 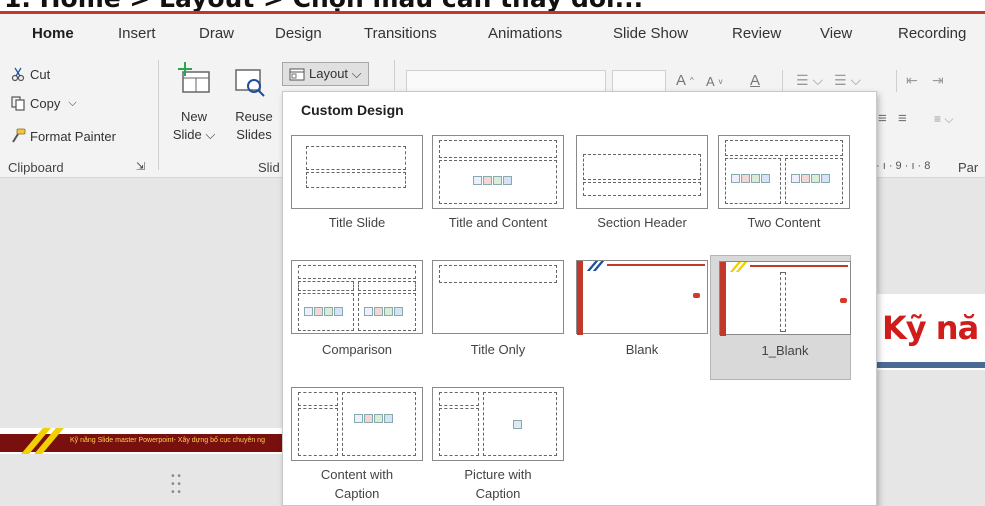 What do you see at coordinates (650, 33) in the screenshot?
I see `tab-slide-show: Slide Show` at bounding box center [650, 33].